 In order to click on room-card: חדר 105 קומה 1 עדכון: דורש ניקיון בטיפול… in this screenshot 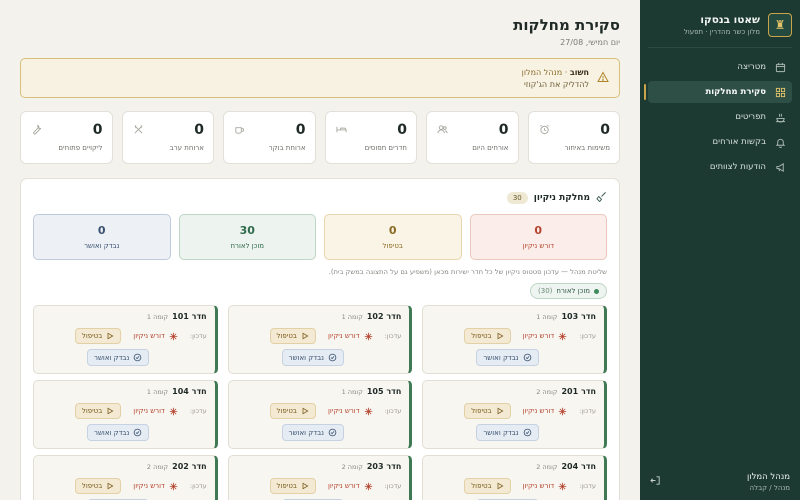, I will do `click(320, 414)`.